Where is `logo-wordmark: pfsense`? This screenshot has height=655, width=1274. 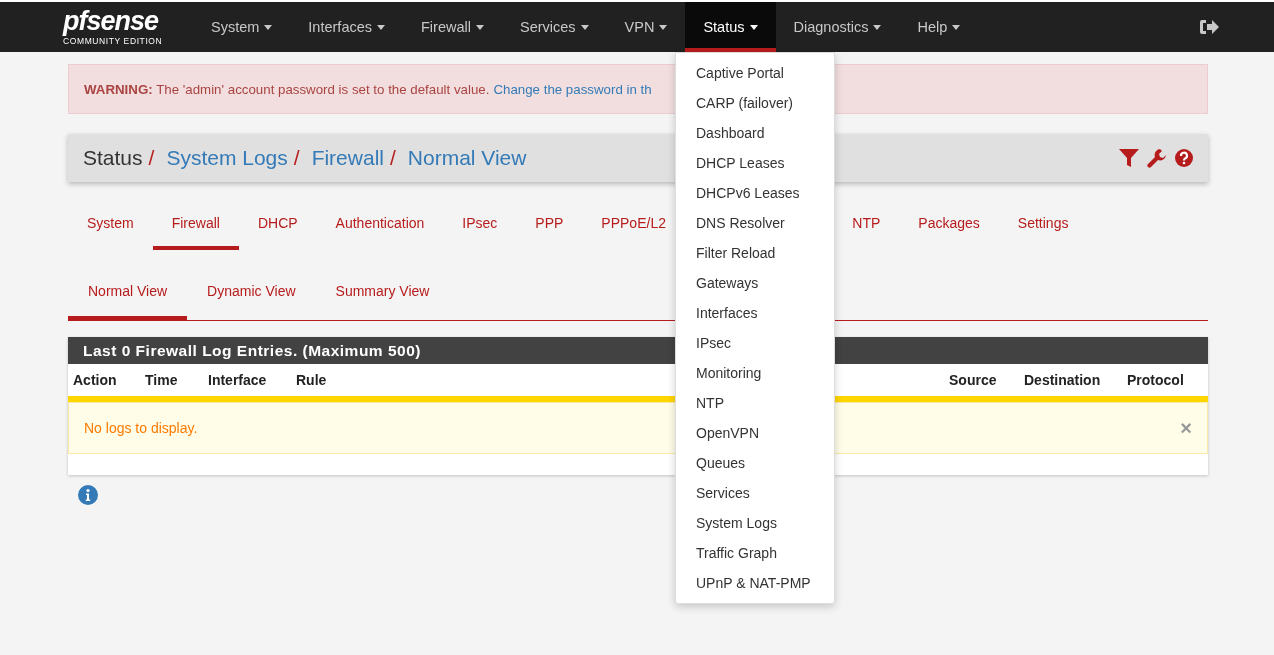 logo-wordmark: pfsense is located at coordinates (111, 22).